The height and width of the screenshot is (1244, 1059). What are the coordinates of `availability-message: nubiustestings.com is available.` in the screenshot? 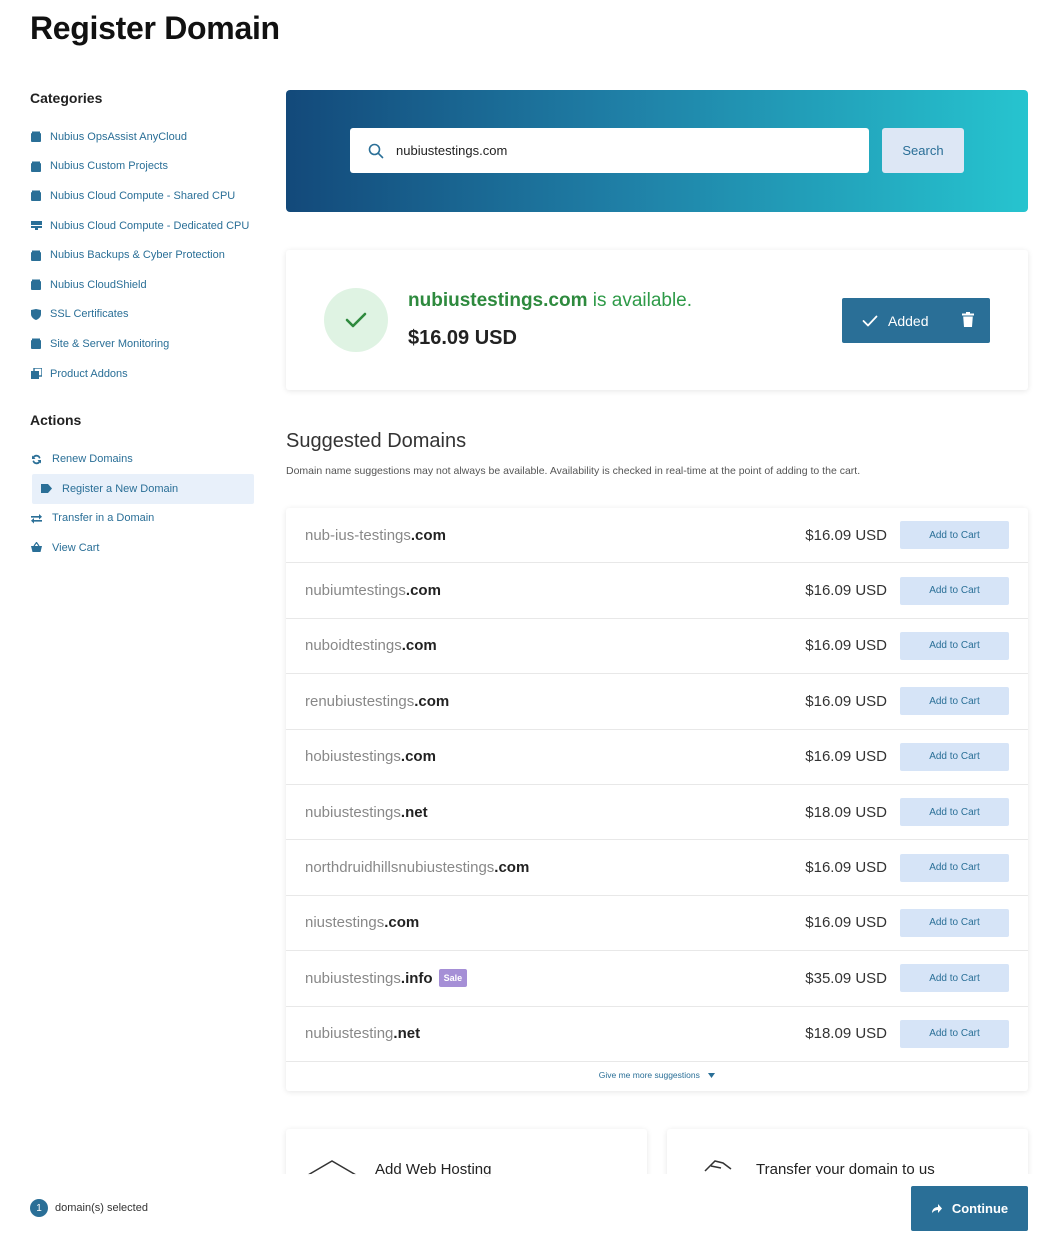 It's located at (550, 301).